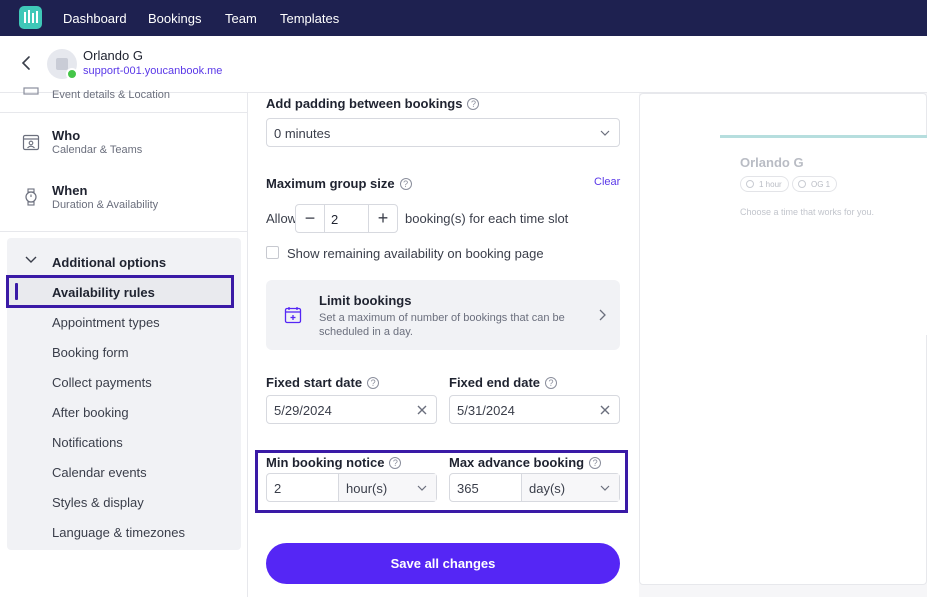 The height and width of the screenshot is (597, 927). I want to click on start-date-label-row: Fixed start date?, so click(323, 382).